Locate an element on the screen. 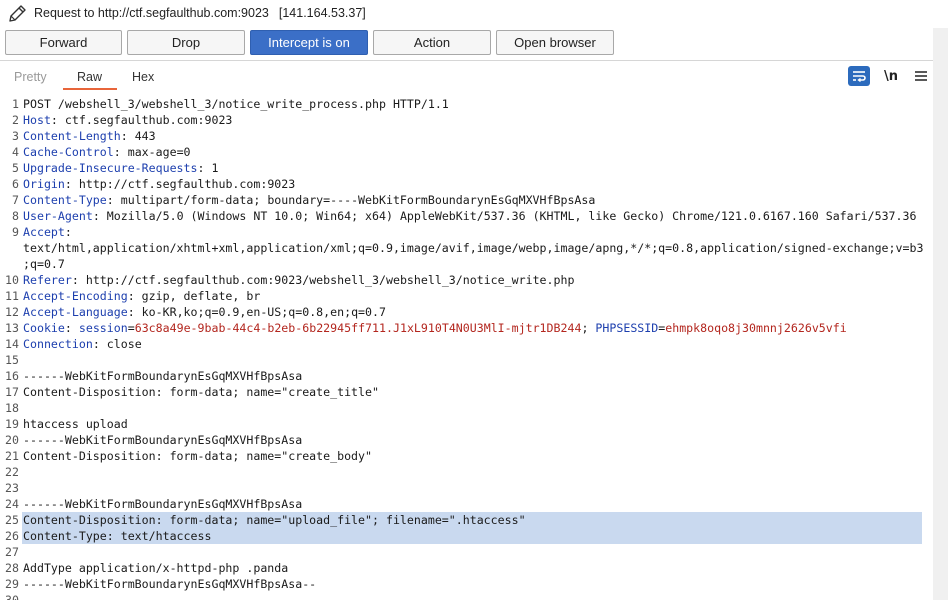  line-text: ------WebKitFormBoundarynEsGqMXVHfBpsAsa is located at coordinates (163, 504).